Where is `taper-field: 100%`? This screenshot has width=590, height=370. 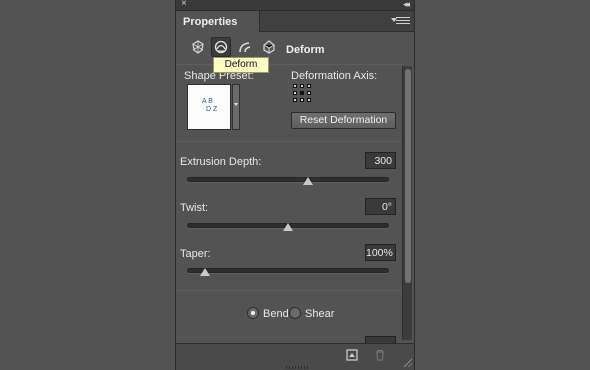 taper-field: 100% is located at coordinates (380, 252).